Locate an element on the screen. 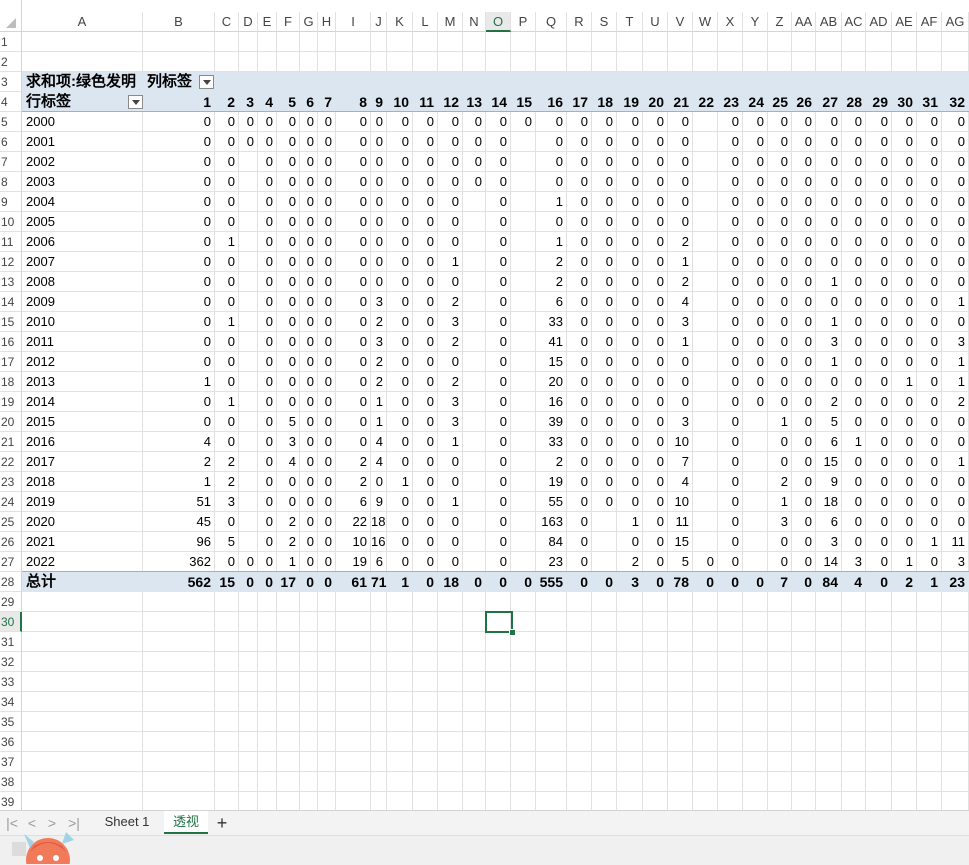 The width and height of the screenshot is (969, 865). column-header-u: U is located at coordinates (655, 22).